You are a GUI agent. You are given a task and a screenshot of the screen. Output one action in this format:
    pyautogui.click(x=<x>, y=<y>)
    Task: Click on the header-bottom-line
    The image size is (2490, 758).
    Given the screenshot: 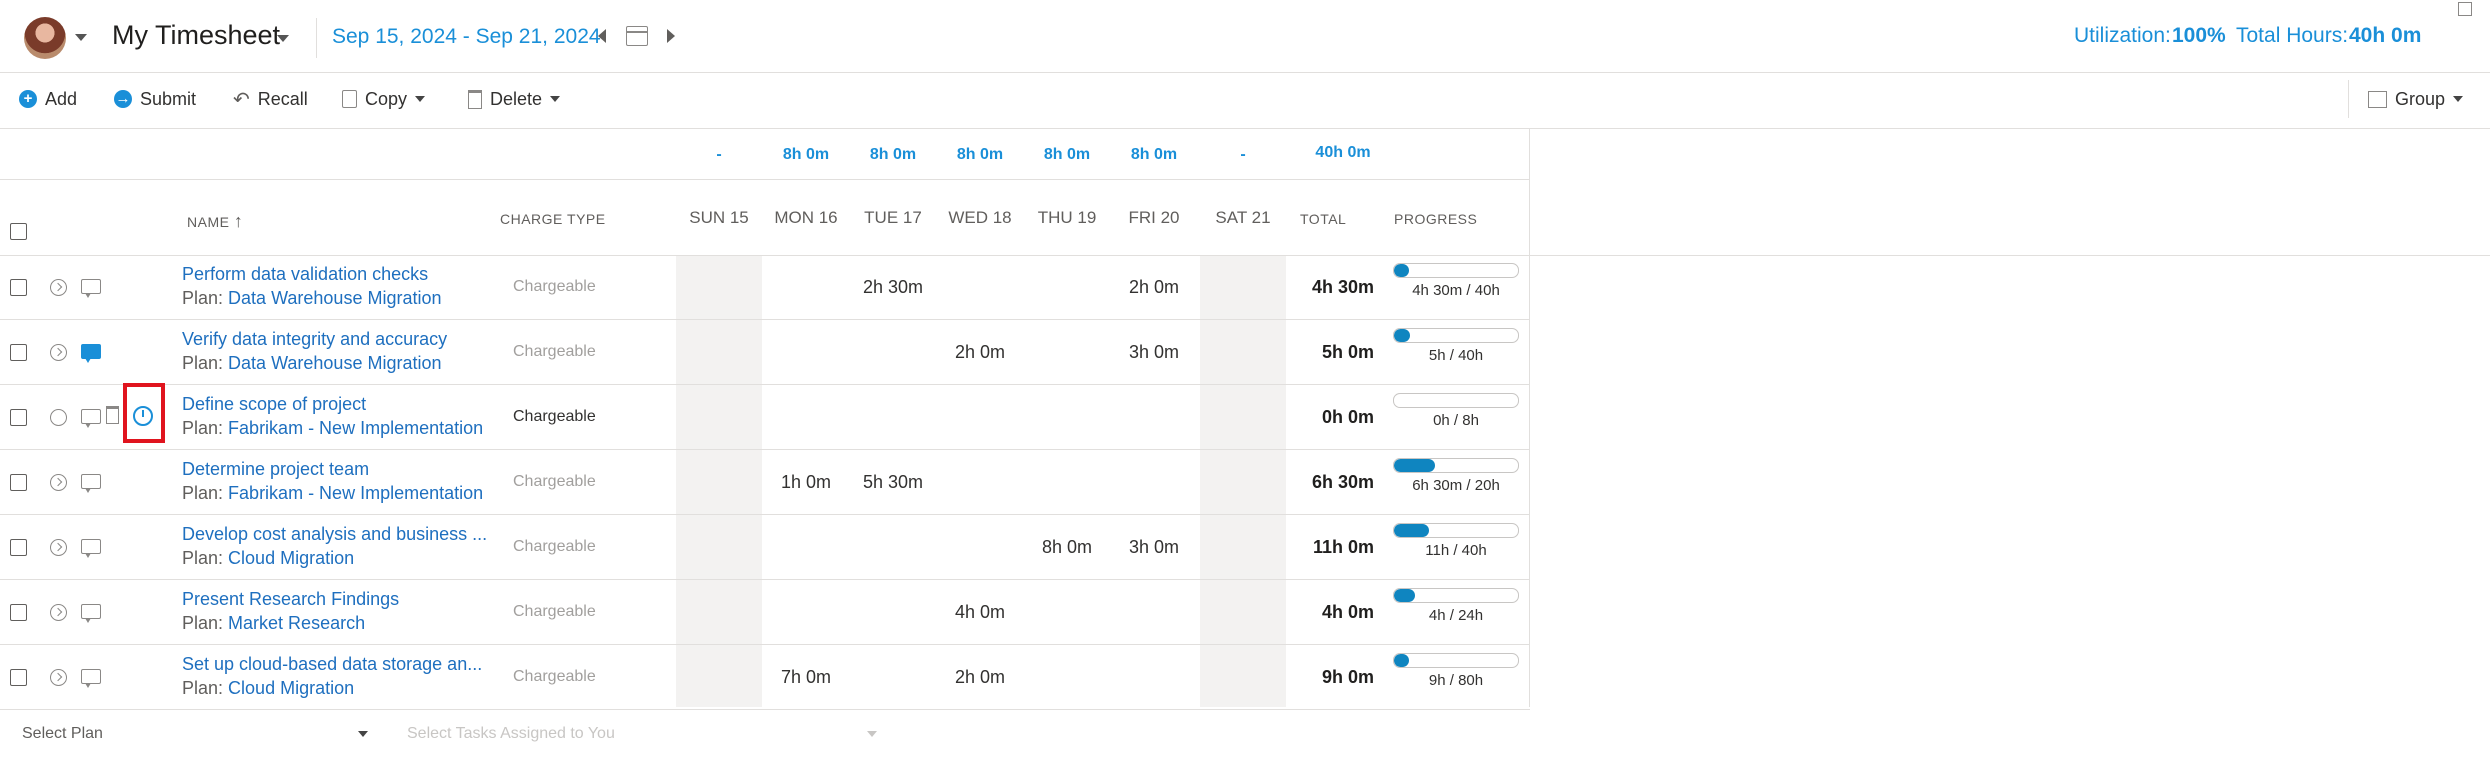 What is the action you would take?
    pyautogui.click(x=1245, y=255)
    